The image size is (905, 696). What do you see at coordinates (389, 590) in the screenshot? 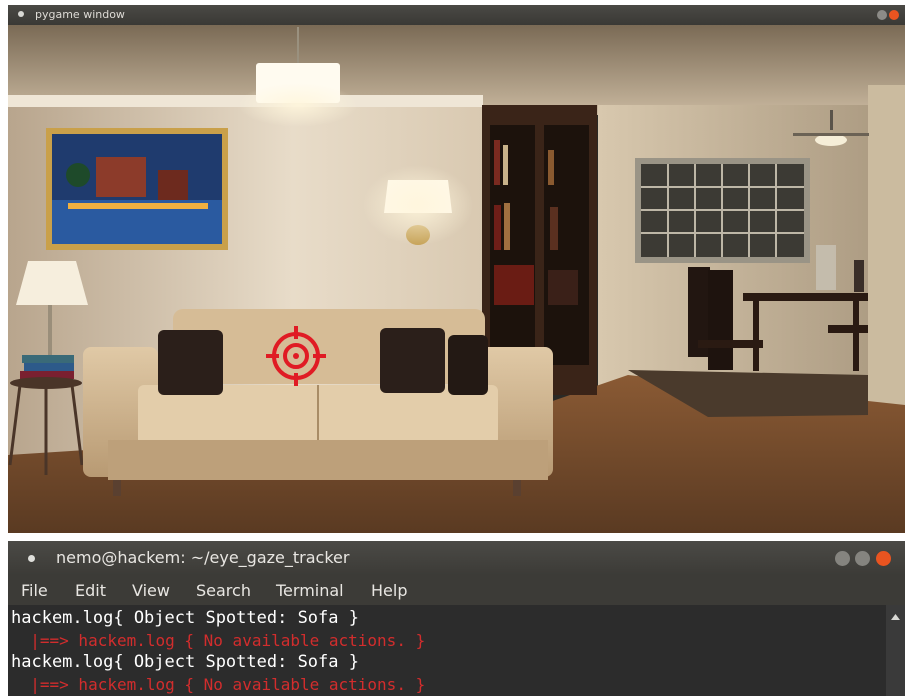
I see `menu-help: Help` at bounding box center [389, 590].